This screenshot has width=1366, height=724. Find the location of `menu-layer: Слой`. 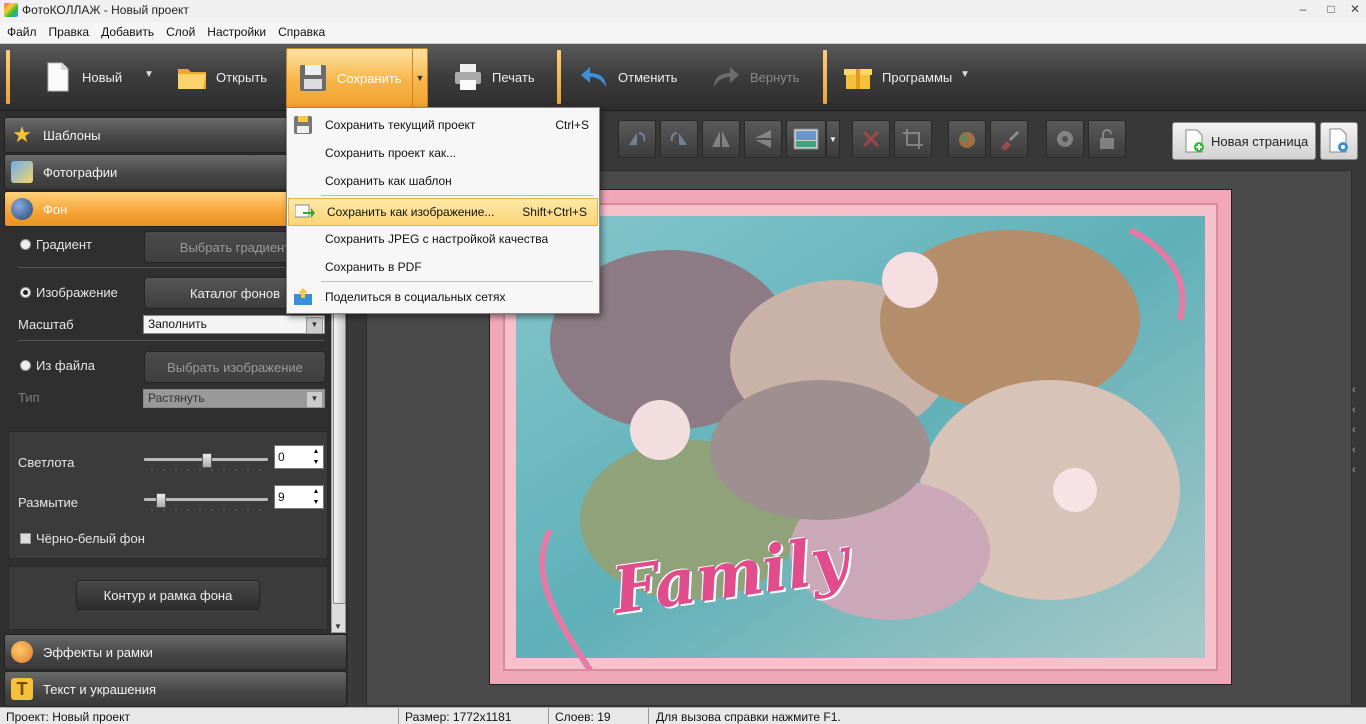

menu-layer: Слой is located at coordinates (179, 30).